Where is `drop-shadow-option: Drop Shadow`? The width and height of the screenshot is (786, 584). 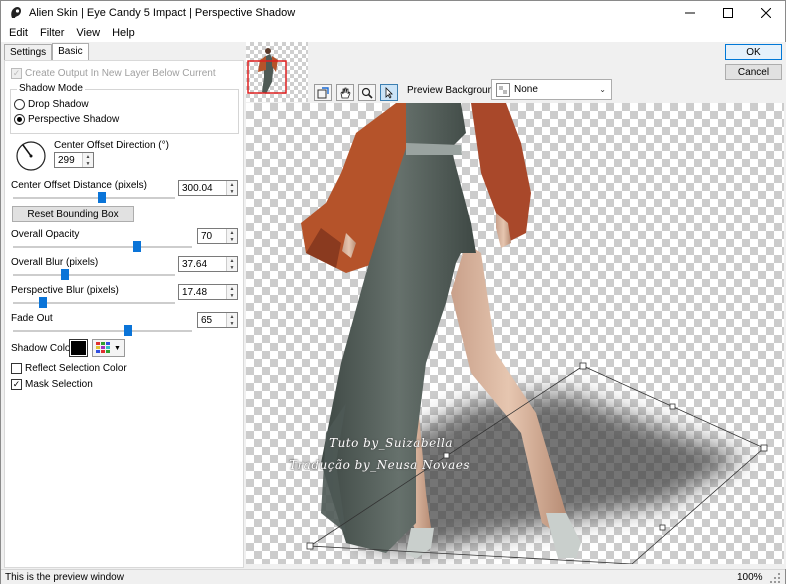
drop-shadow-option: Drop Shadow is located at coordinates (51, 104).